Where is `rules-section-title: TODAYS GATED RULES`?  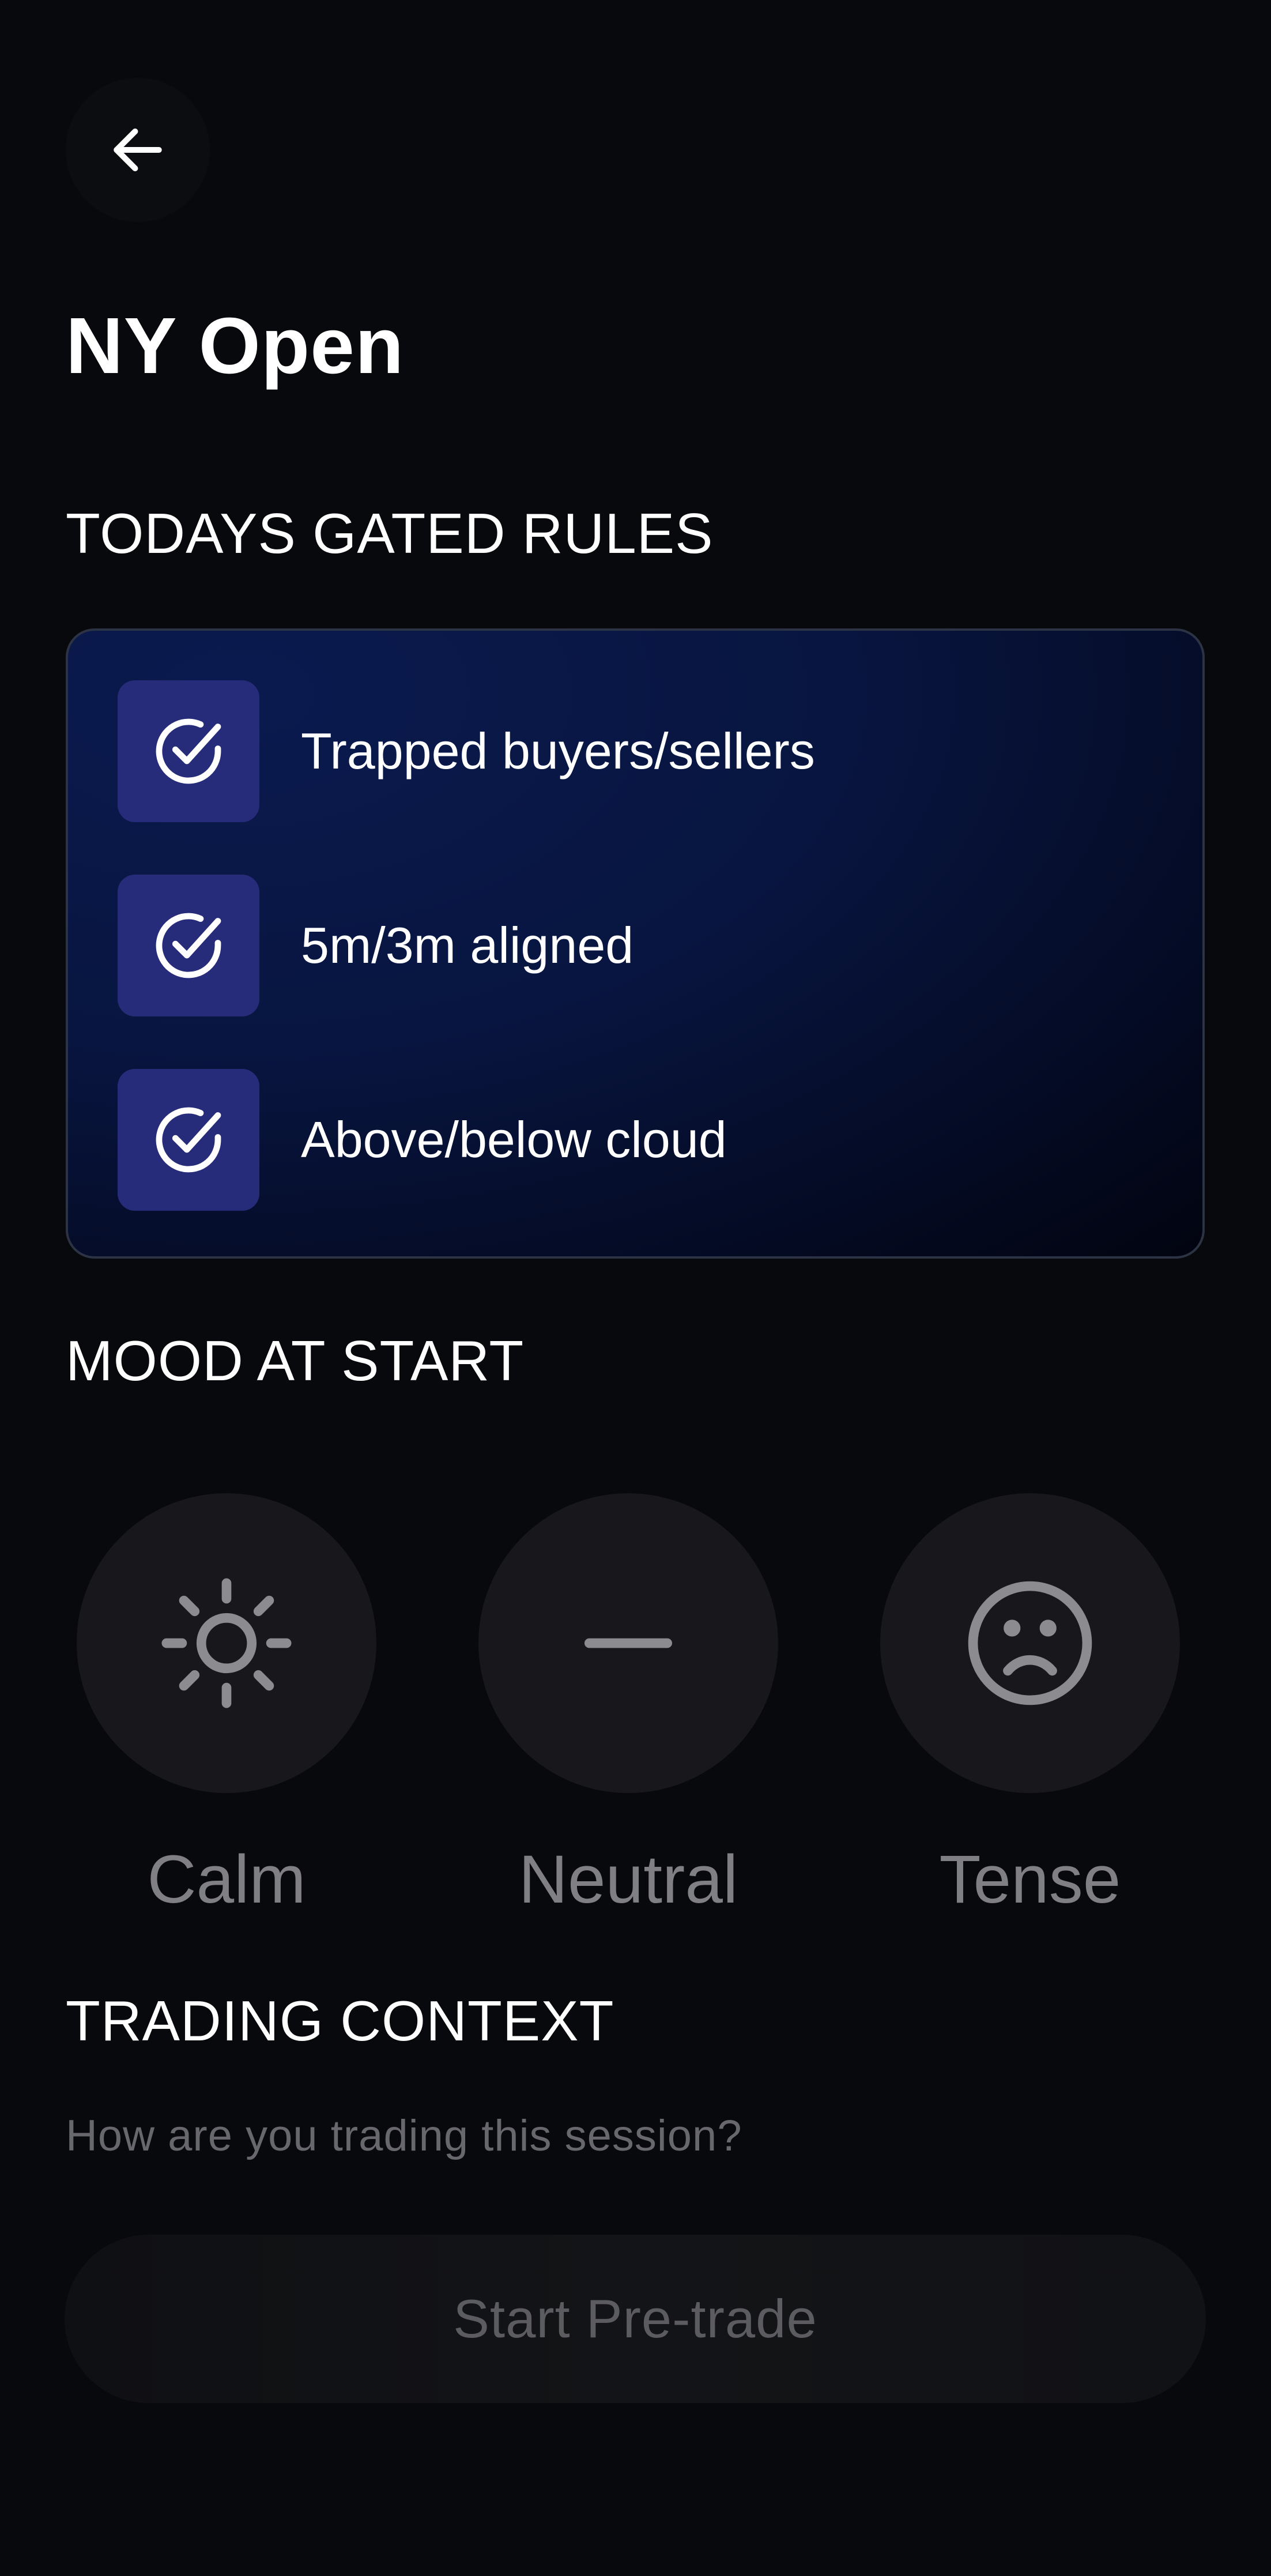 rules-section-title: TODAYS GATED RULES is located at coordinates (390, 533).